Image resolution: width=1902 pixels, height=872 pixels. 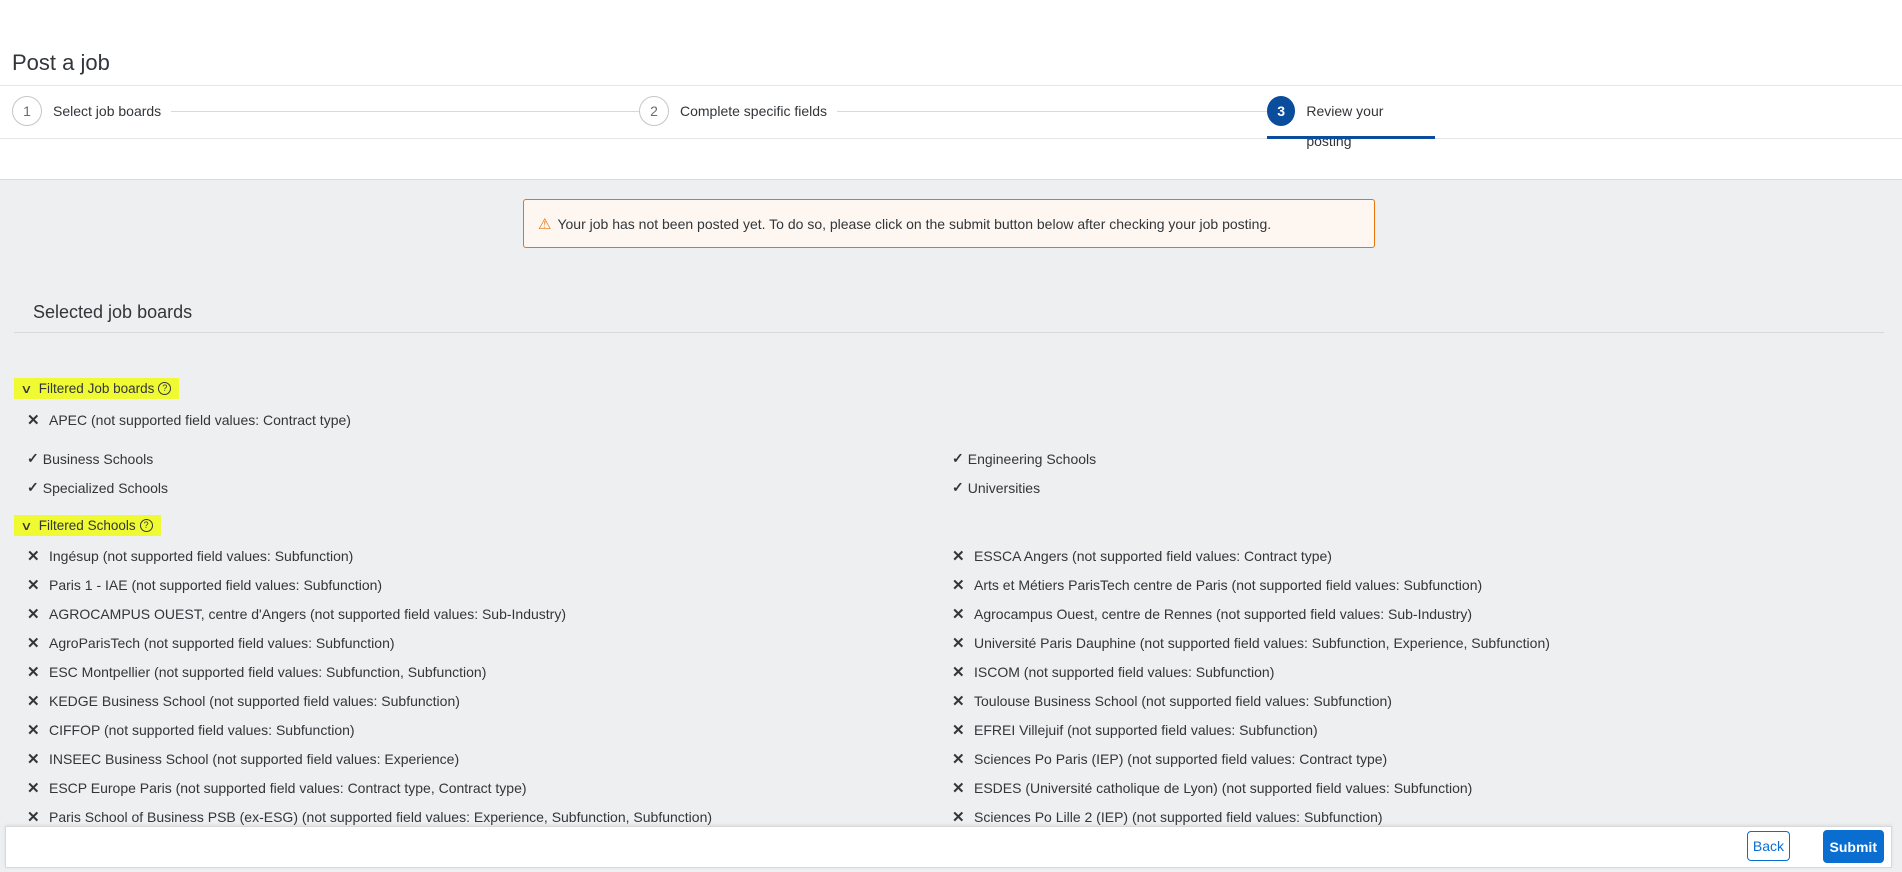 I want to click on back-button: Back, so click(x=1768, y=846).